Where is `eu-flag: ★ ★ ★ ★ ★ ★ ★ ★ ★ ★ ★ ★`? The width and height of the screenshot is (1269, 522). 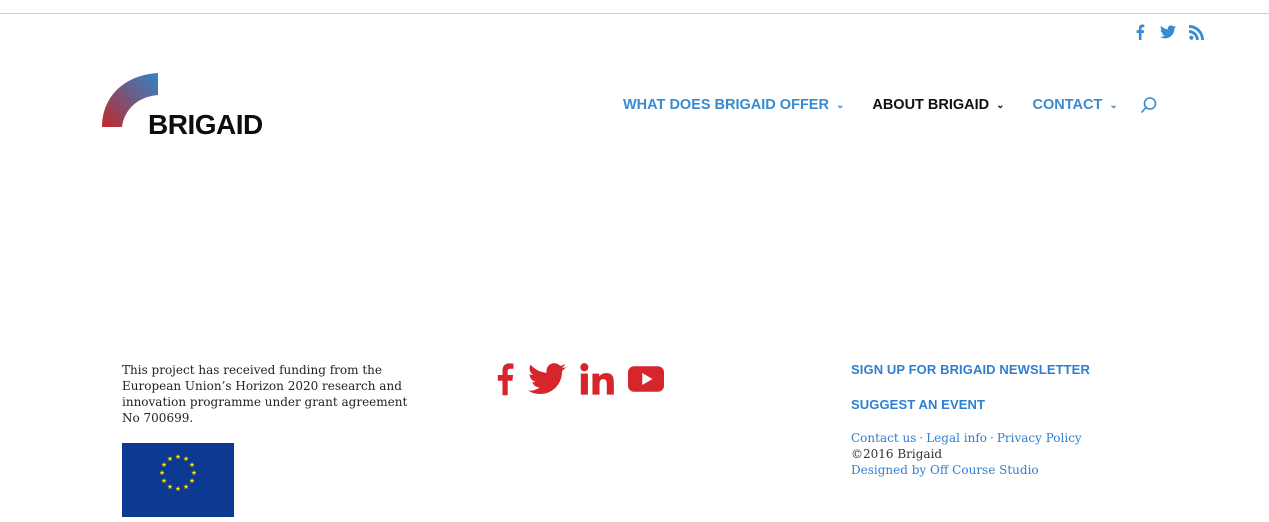
eu-flag: ★ ★ ★ ★ ★ ★ ★ ★ ★ ★ ★ ★ is located at coordinates (178, 480).